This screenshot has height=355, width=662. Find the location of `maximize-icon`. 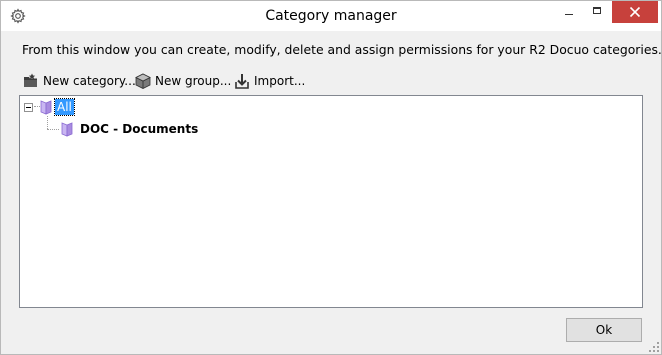

maximize-icon is located at coordinates (597, 10).